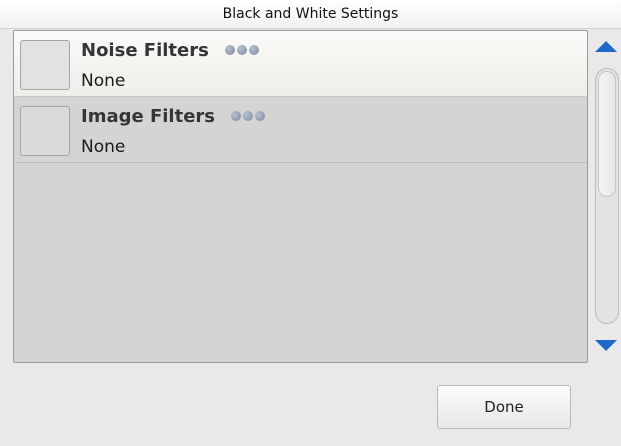  What do you see at coordinates (504, 407) in the screenshot?
I see `done-button: Done` at bounding box center [504, 407].